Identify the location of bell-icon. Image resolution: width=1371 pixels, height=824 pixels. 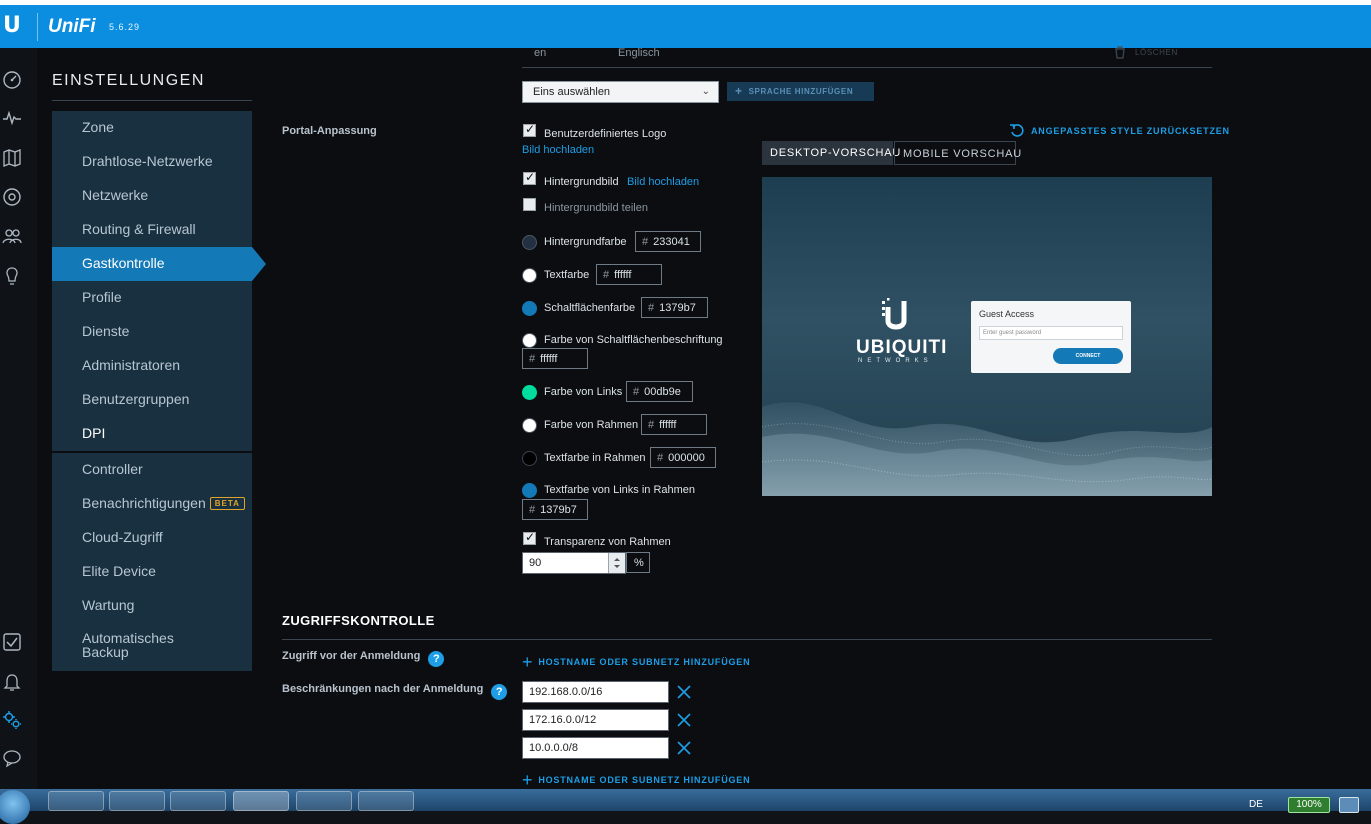
(12, 682).